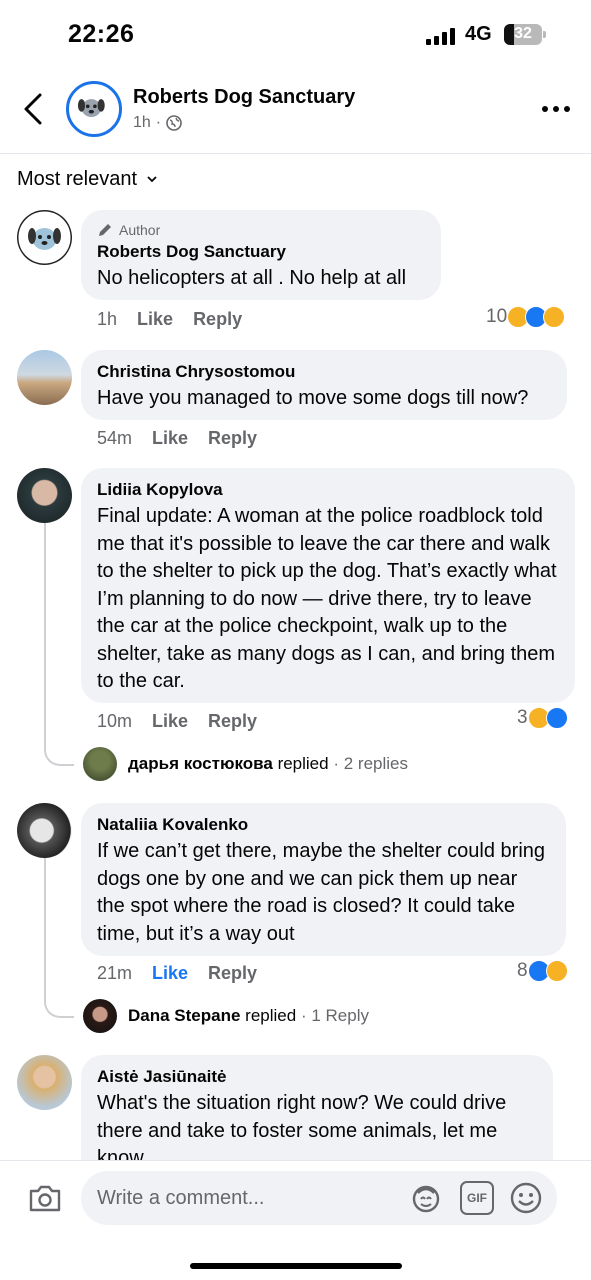  I want to click on status-bar: 22:26 4G 32, so click(295, 35).